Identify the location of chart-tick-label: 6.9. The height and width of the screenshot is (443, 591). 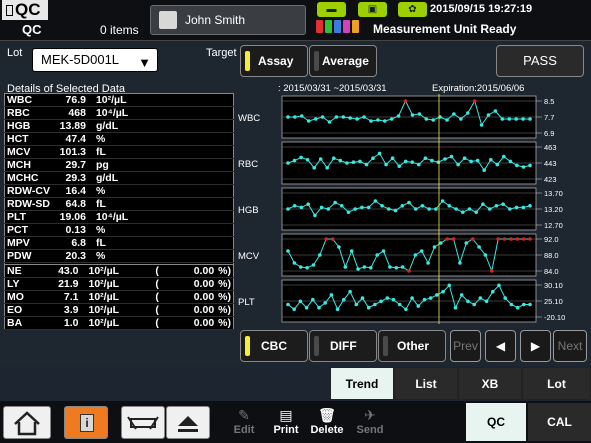
(549, 133).